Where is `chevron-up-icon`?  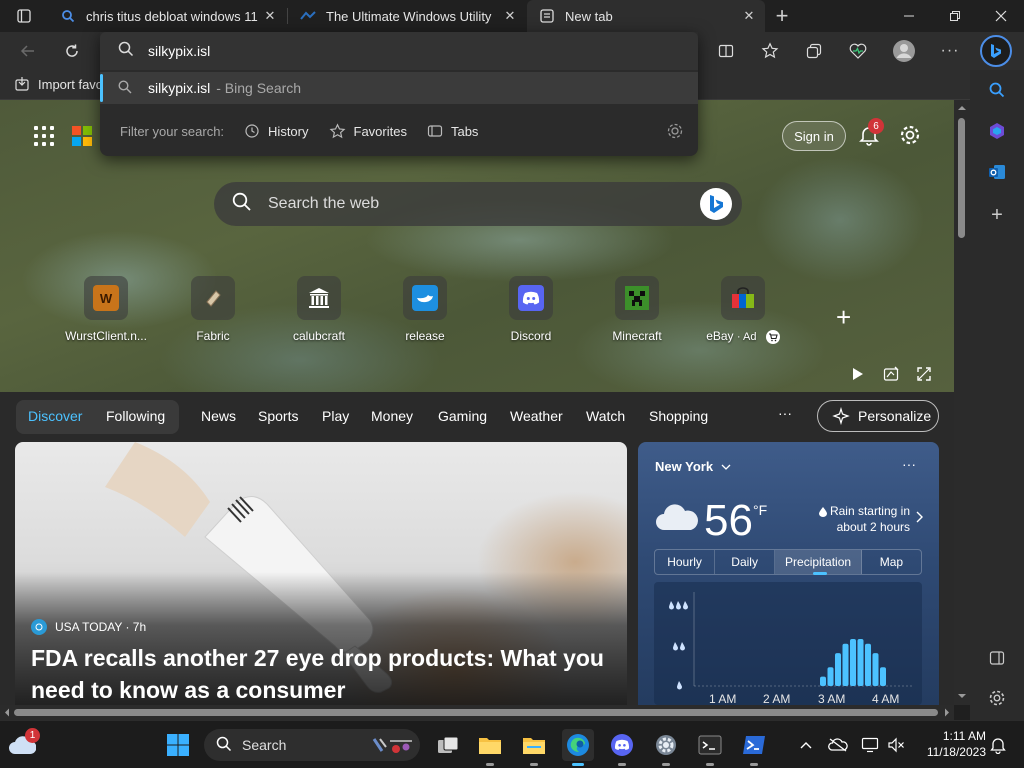 chevron-up-icon is located at coordinates (806, 745).